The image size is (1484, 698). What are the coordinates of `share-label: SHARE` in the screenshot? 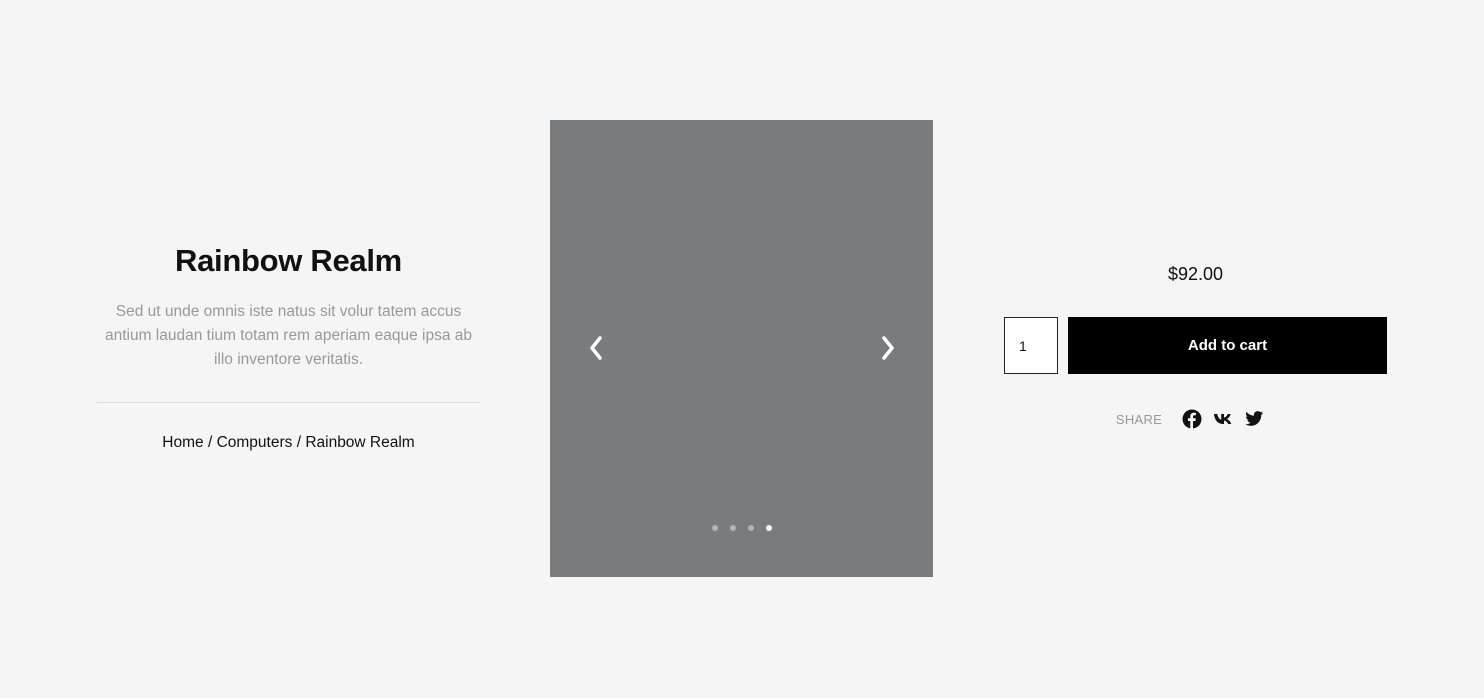 It's located at (1139, 419).